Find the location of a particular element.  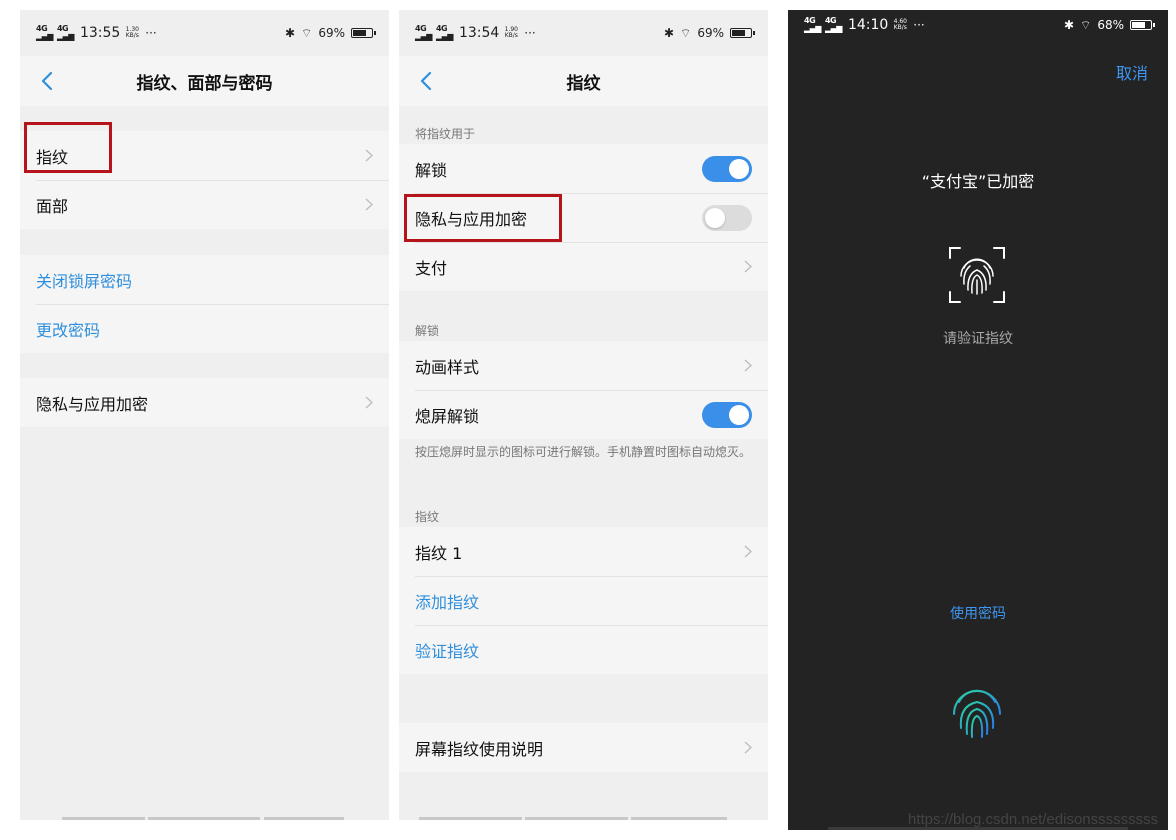

privacy-group: 隐私与应用加密 is located at coordinates (204, 402).